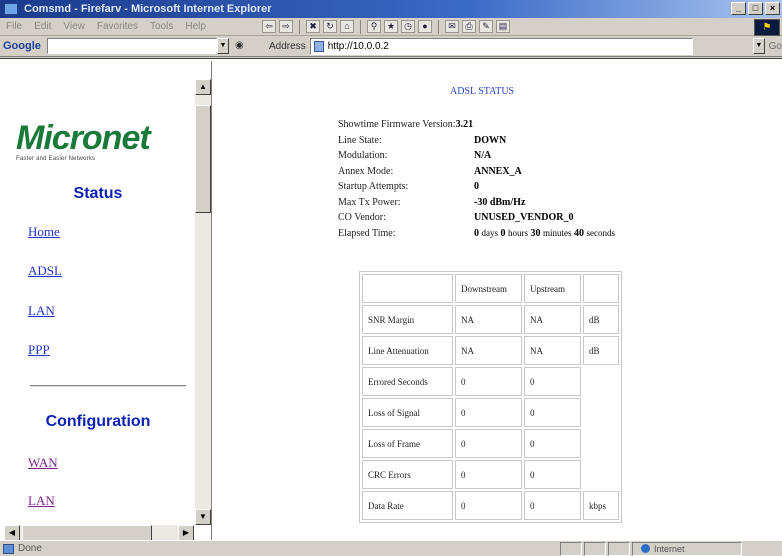 Image resolution: width=782 pixels, height=556 pixels. What do you see at coordinates (117, 26) in the screenshot?
I see `menu-favorites: Favorites` at bounding box center [117, 26].